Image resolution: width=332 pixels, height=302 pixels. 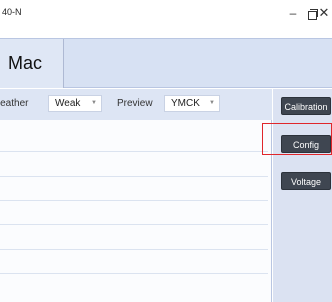 I want to click on app-tab-mac: Mac, so click(x=32, y=63).